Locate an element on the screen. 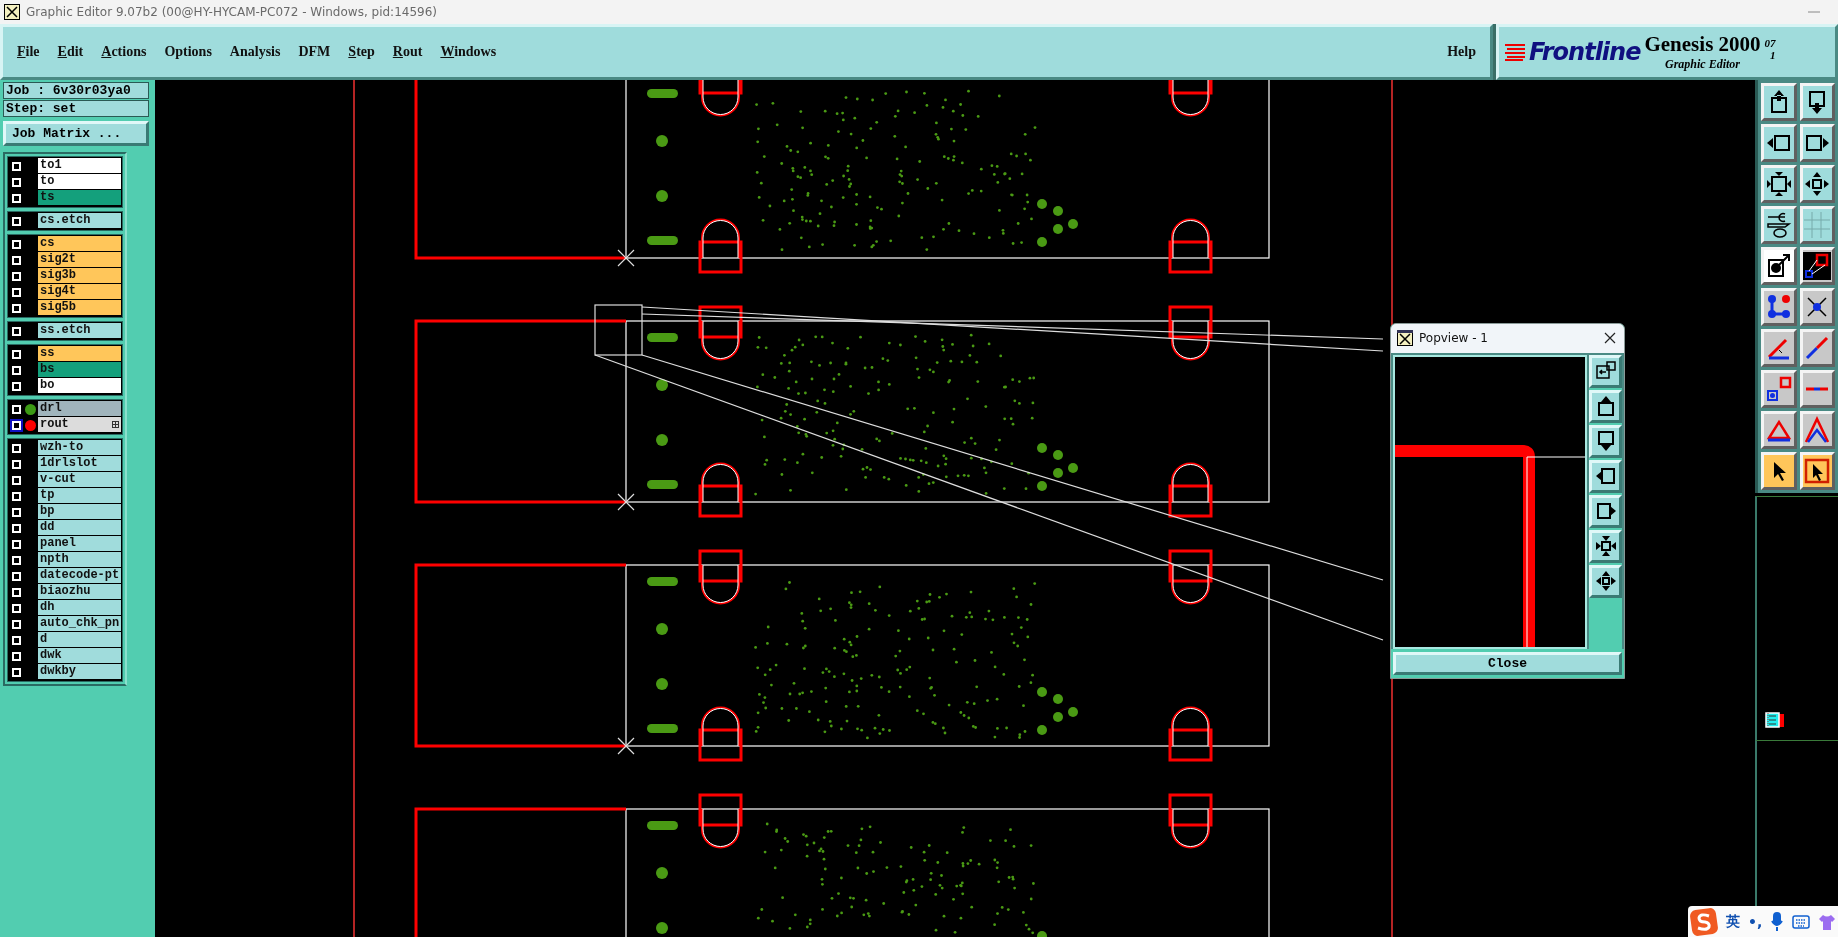 Image resolution: width=1838 pixels, height=937 pixels. layer-name: dd is located at coordinates (79, 527).